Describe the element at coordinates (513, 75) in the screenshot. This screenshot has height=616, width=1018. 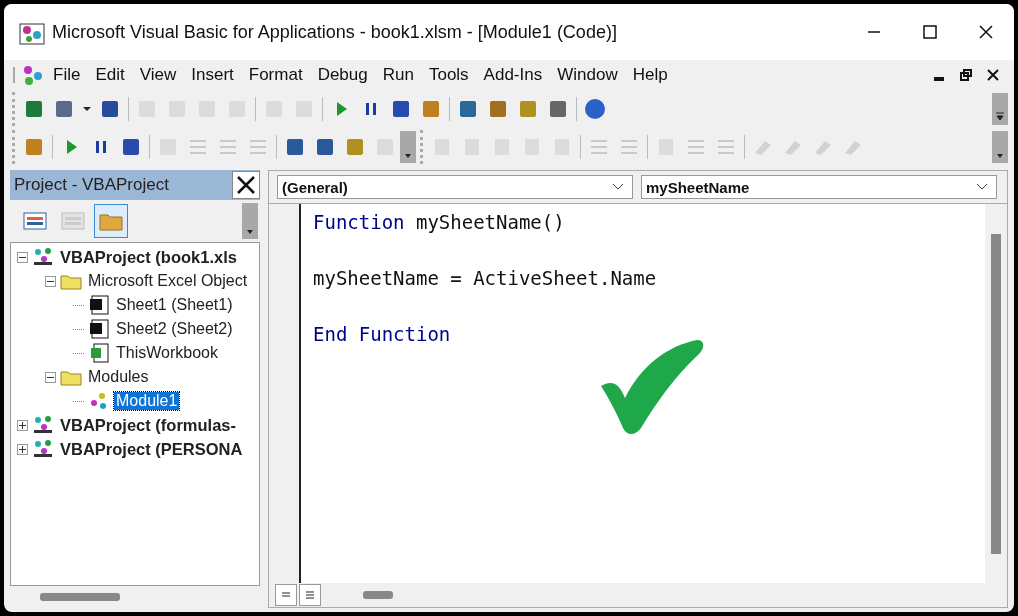
I see `menu-item: Add-Ins` at that location.